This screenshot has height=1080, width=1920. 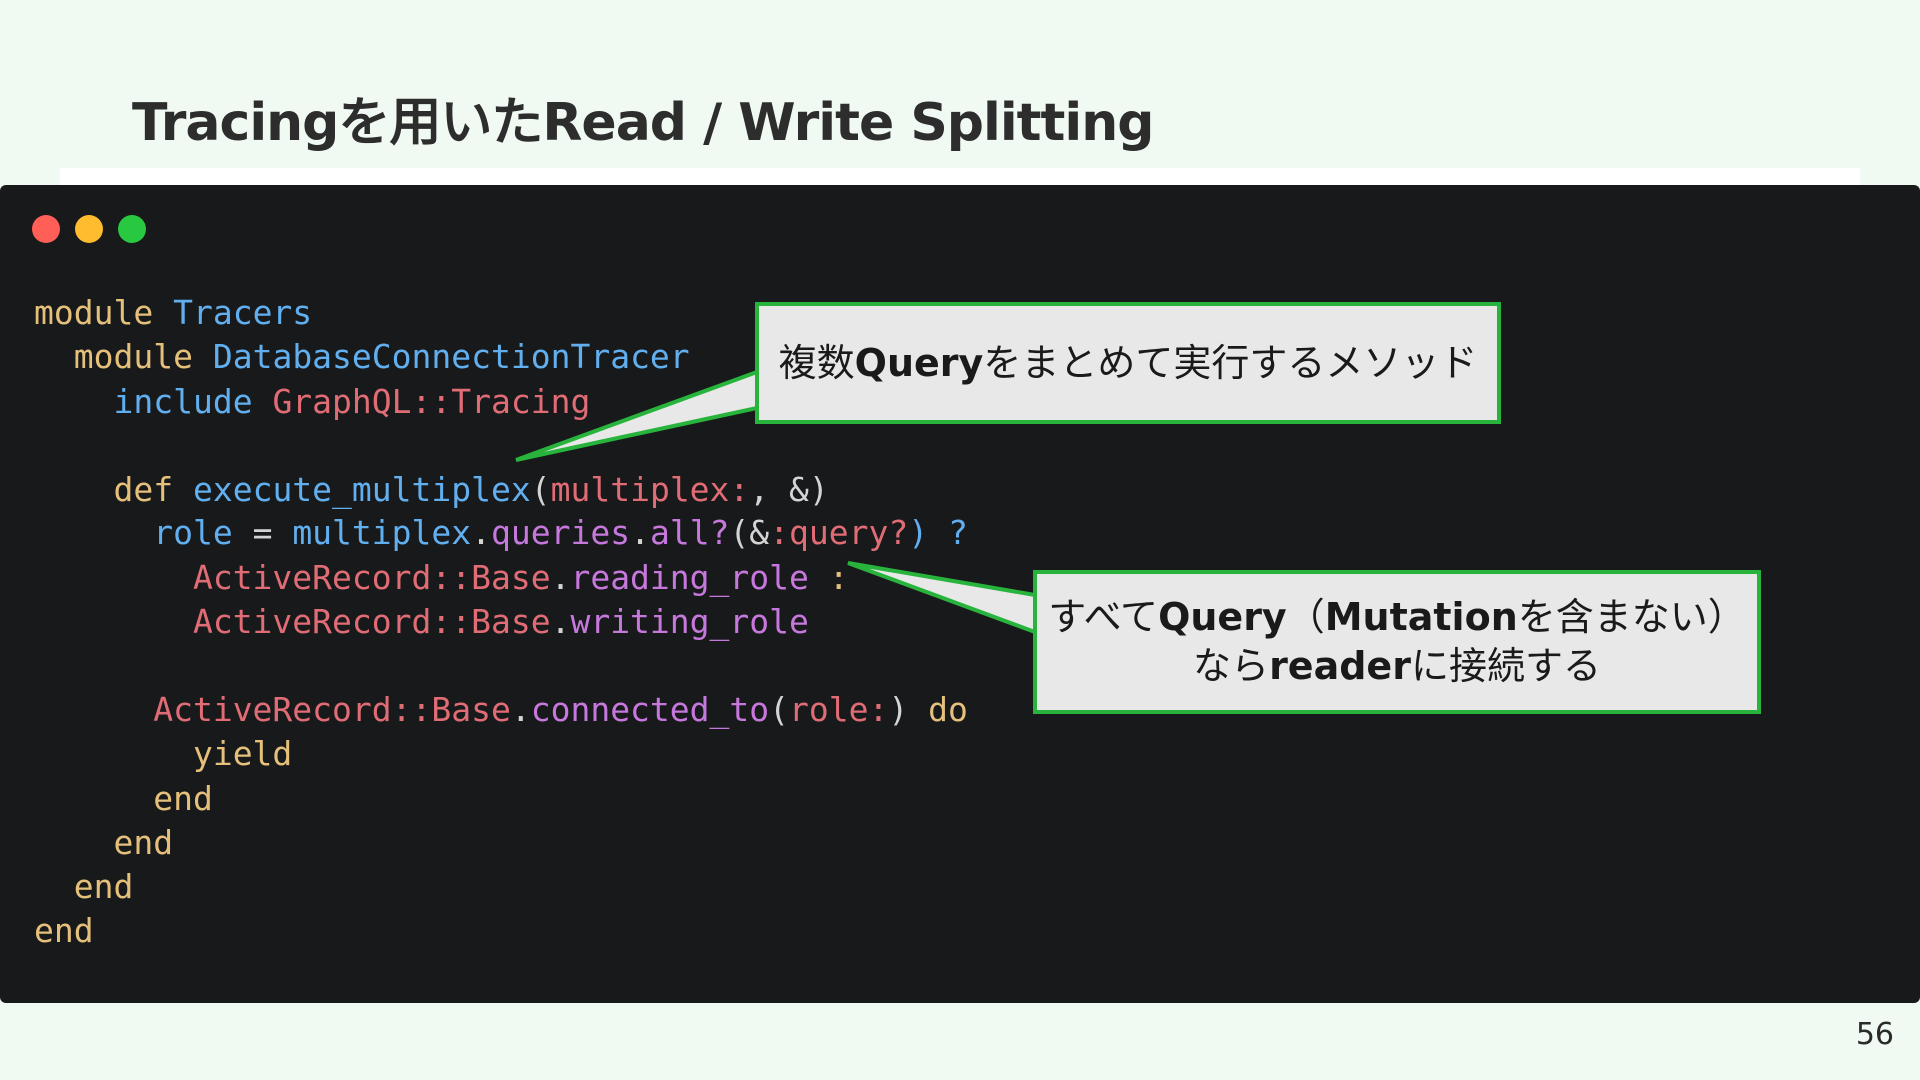 What do you see at coordinates (242, 753) in the screenshot?
I see `code-line-11: yield` at bounding box center [242, 753].